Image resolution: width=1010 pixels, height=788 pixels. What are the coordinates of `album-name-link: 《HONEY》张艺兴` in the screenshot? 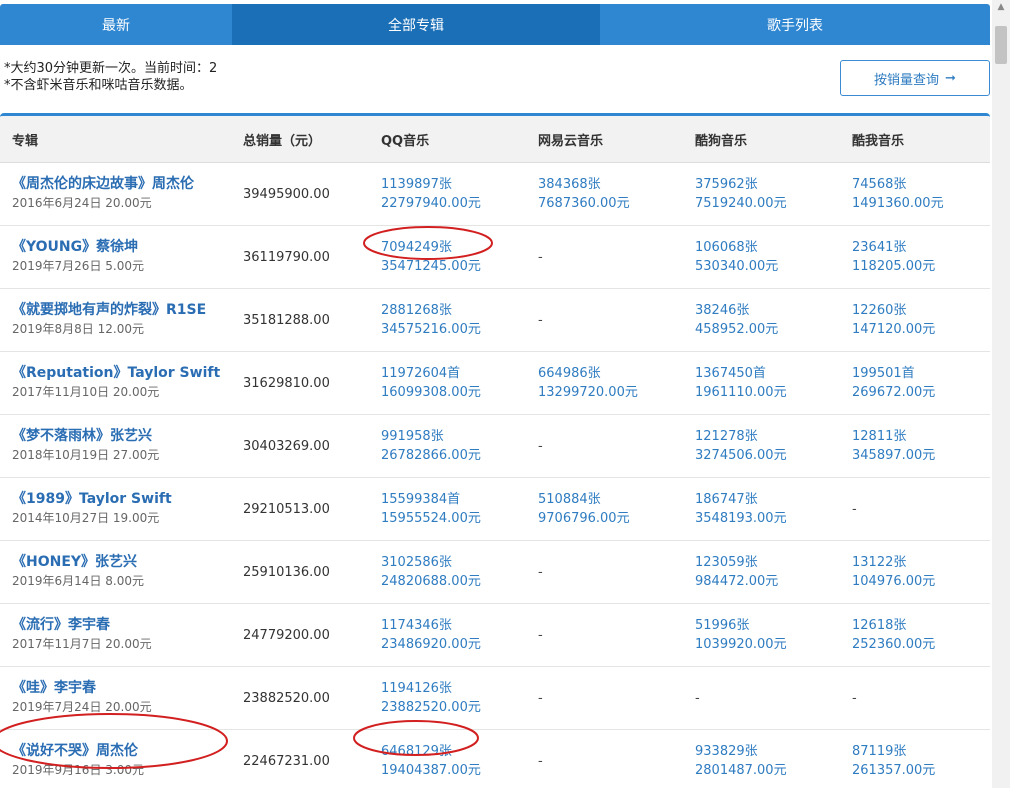 It's located at (121, 562).